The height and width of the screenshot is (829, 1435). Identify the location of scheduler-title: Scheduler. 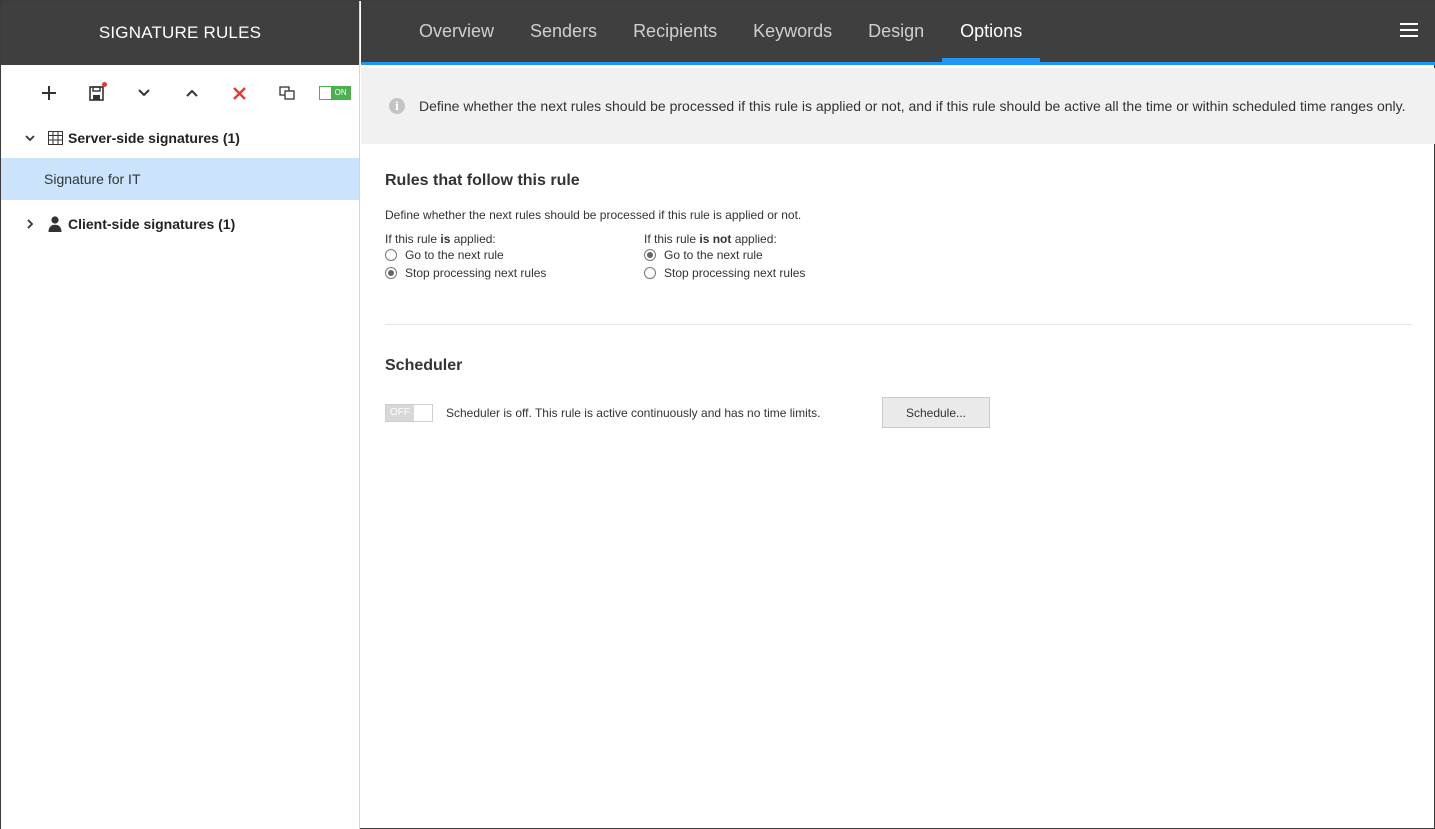
(424, 365).